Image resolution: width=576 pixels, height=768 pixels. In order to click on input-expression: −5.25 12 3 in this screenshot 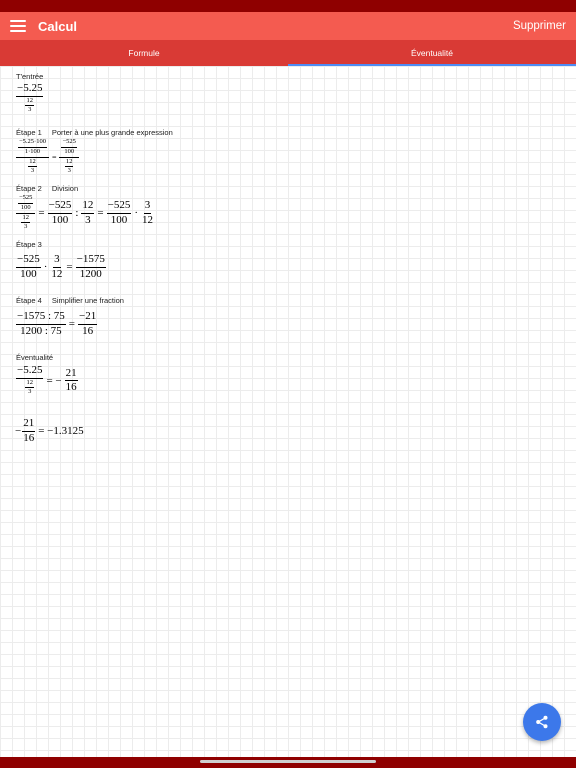, I will do `click(29, 98)`.